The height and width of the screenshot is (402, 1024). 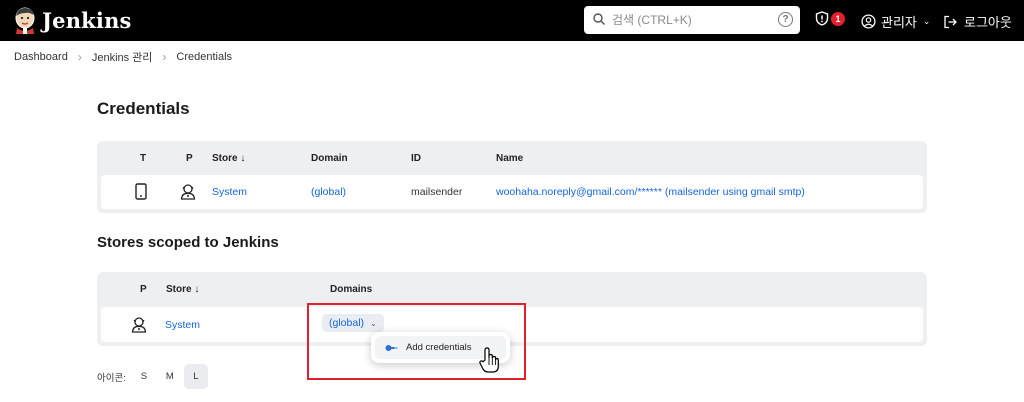 What do you see at coordinates (868, 21) in the screenshot?
I see `user-circle-icon` at bounding box center [868, 21].